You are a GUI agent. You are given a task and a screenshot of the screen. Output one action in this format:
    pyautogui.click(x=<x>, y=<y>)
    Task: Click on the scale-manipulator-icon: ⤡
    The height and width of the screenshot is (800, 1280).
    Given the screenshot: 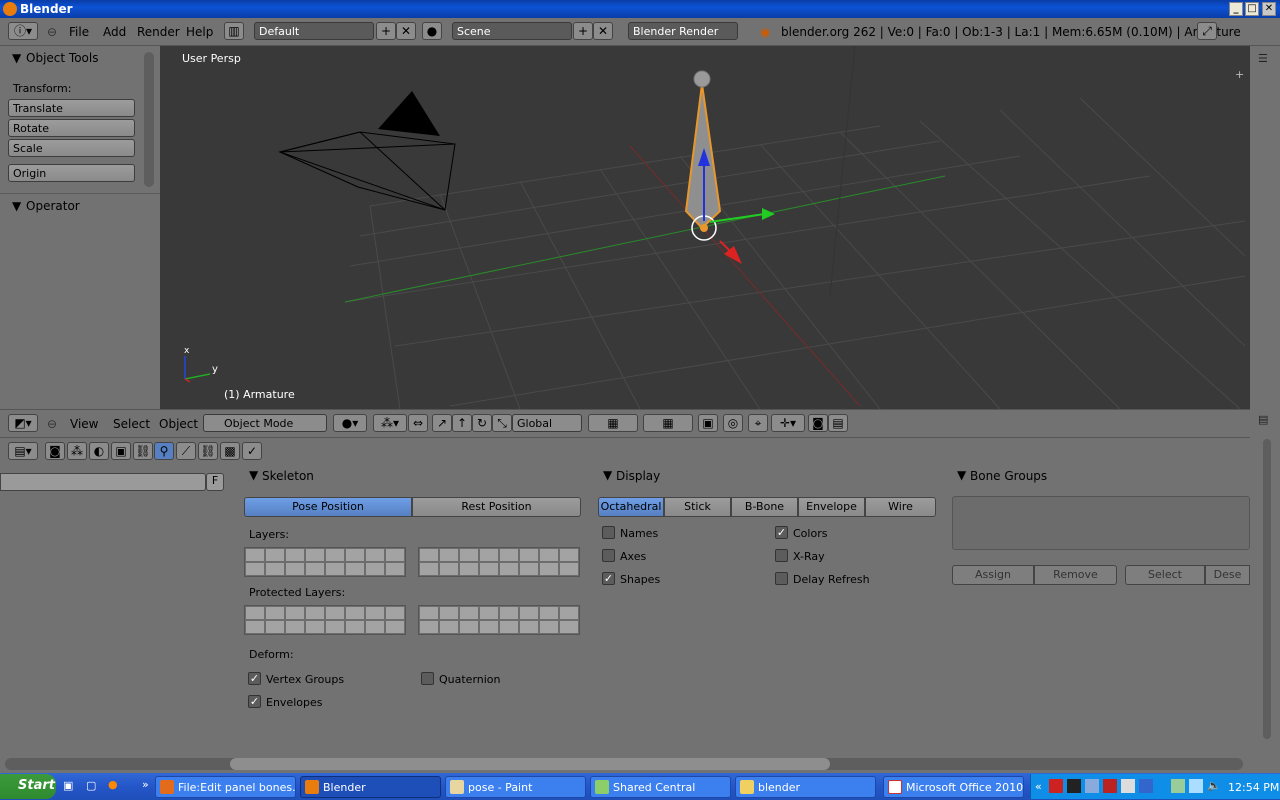 What is the action you would take?
    pyautogui.click(x=502, y=423)
    